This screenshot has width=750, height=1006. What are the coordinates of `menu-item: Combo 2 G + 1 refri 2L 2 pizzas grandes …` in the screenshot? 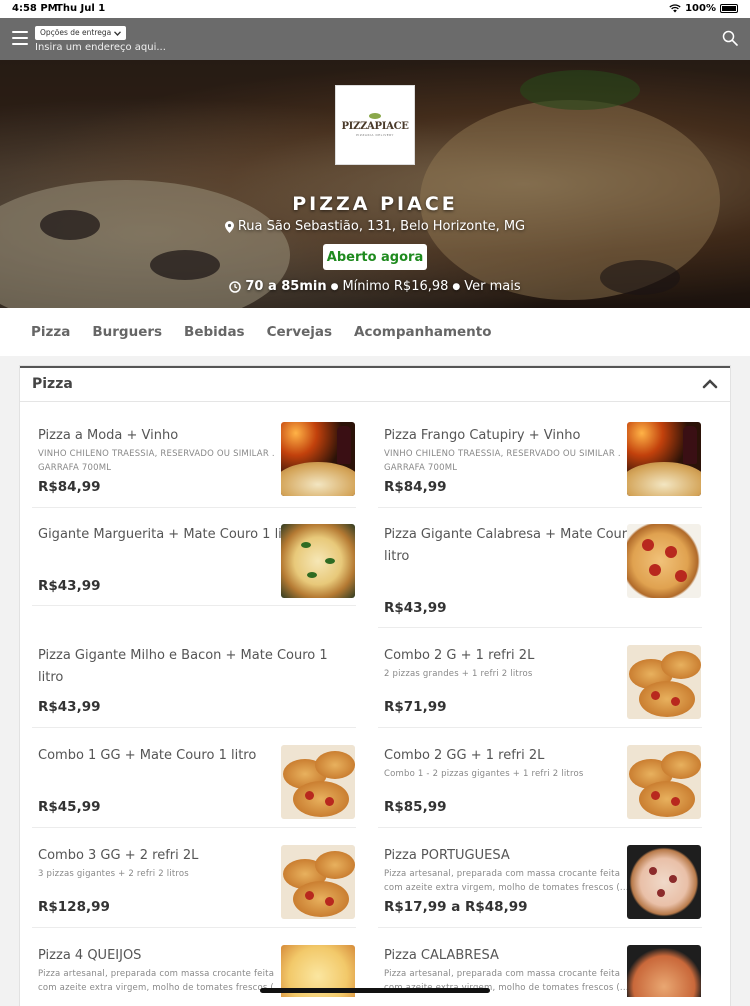 It's located at (540, 684).